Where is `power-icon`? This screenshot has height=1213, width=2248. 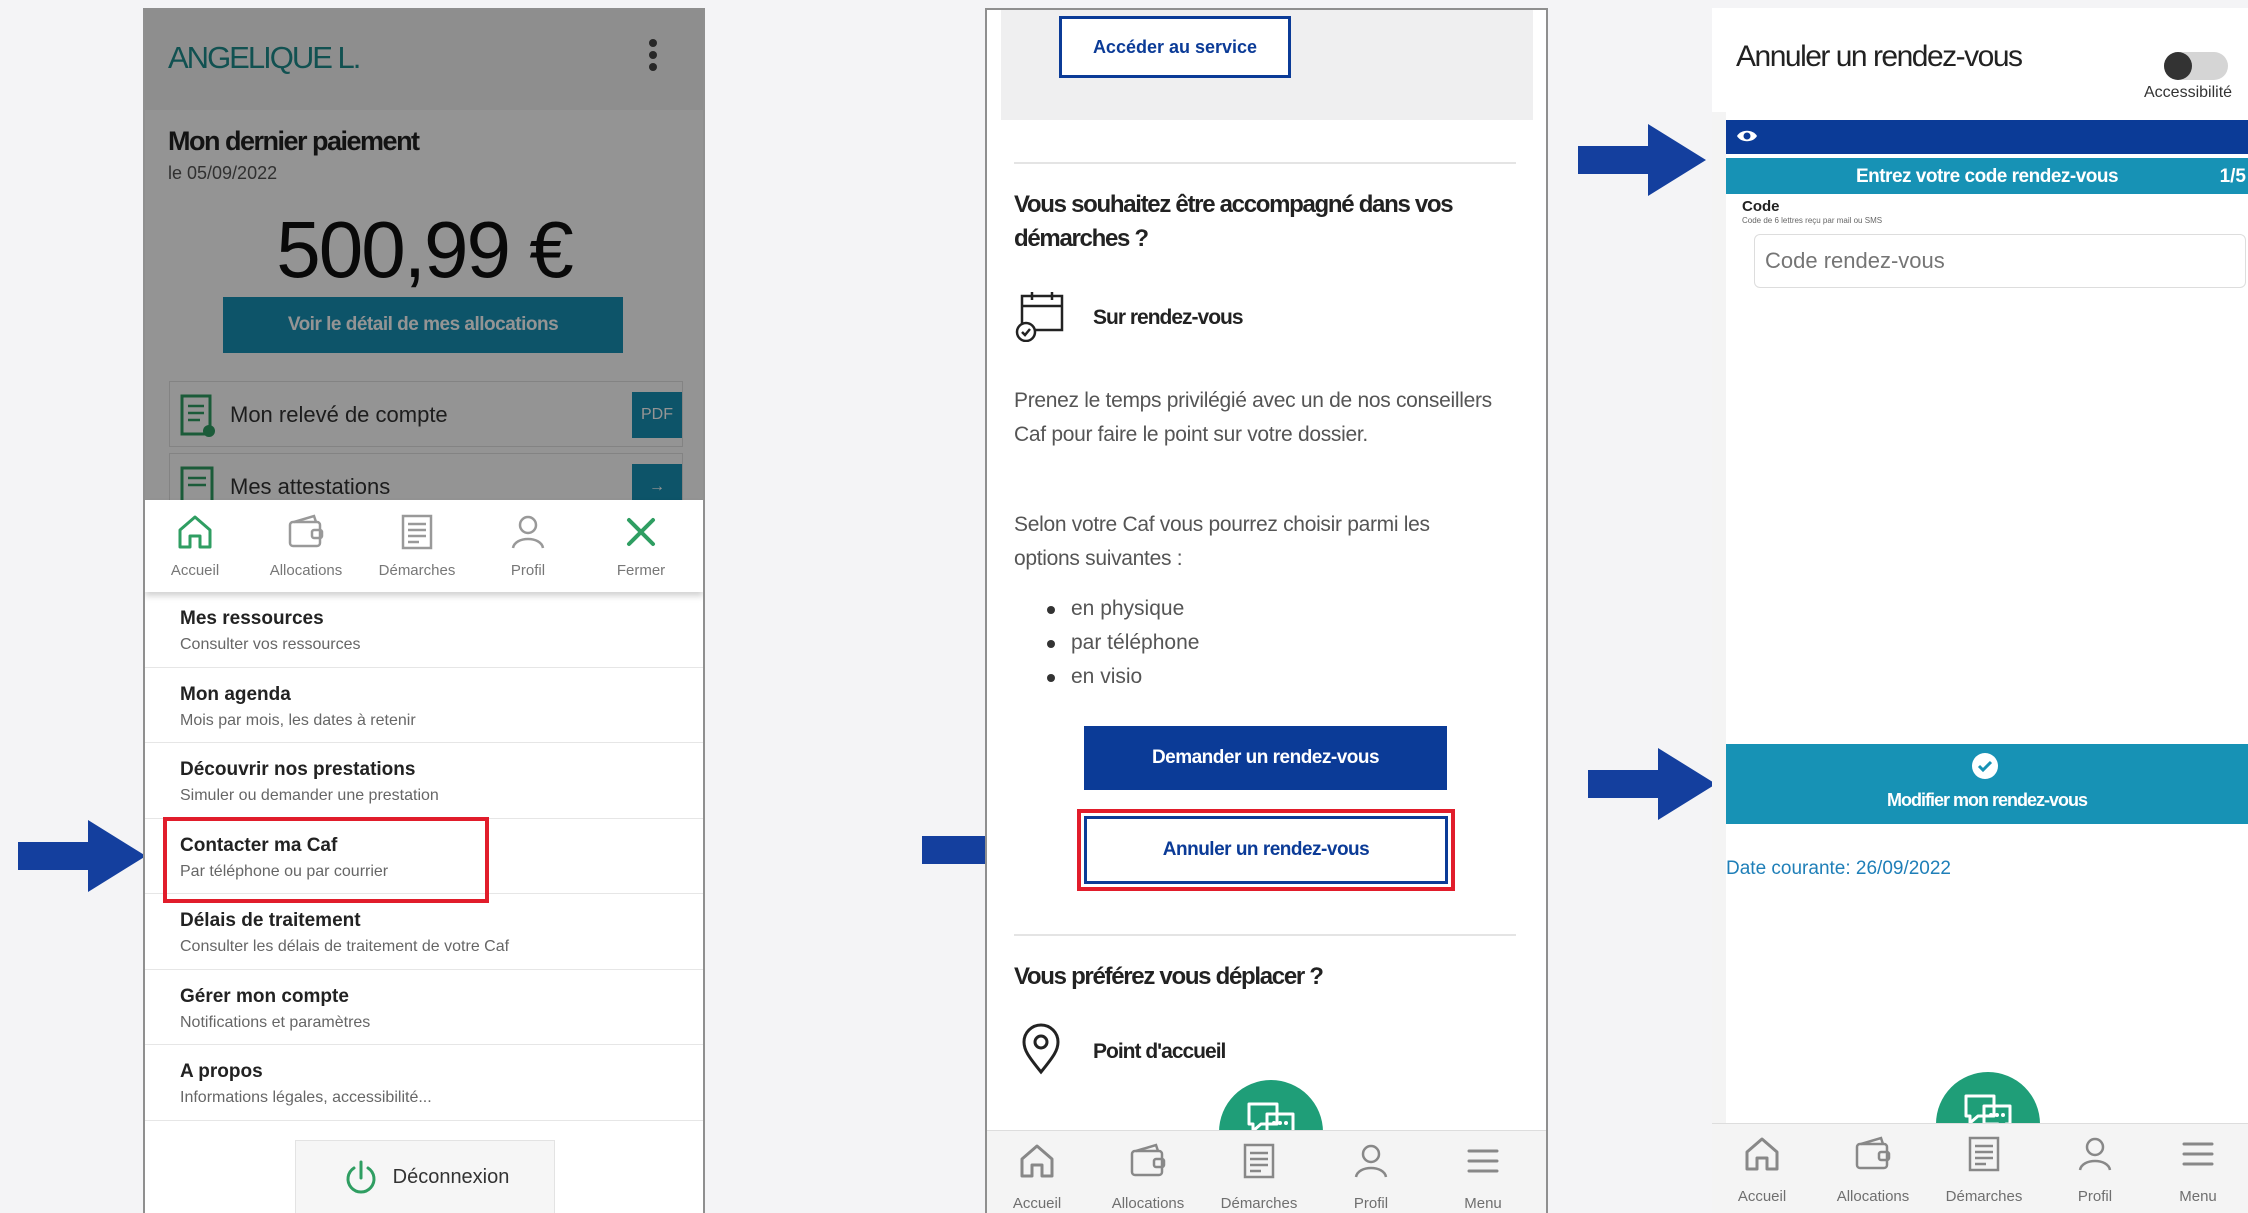
power-icon is located at coordinates (361, 1176).